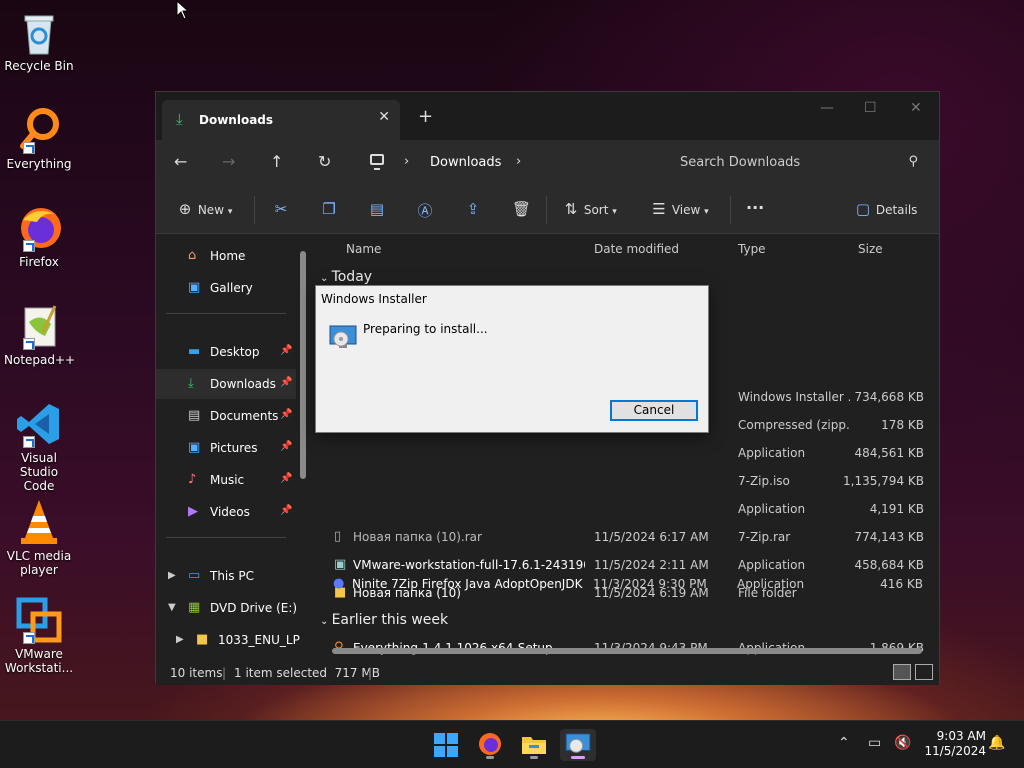 The image size is (1024, 768). What do you see at coordinates (624, 482) in the screenshot?
I see `table-row: 7-Zip.iso 1,135,794 KB` at bounding box center [624, 482].